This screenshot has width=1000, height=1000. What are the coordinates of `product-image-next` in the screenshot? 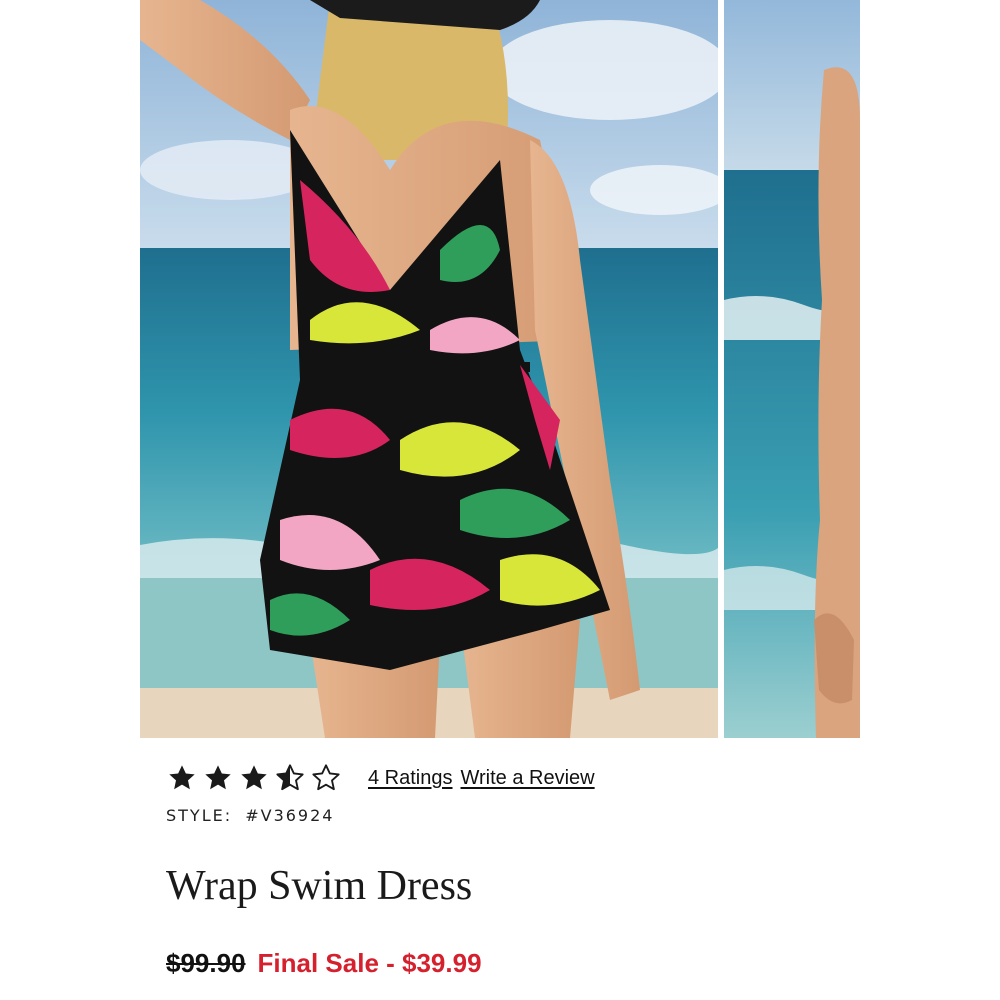 It's located at (792, 369).